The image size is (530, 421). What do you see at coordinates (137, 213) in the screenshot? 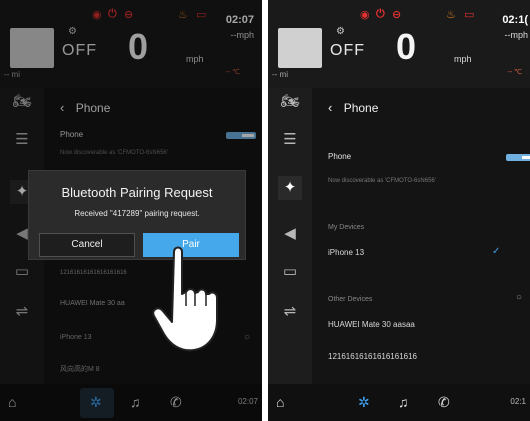
I see `dialog-message: Received "417289" pairing request.` at bounding box center [137, 213].